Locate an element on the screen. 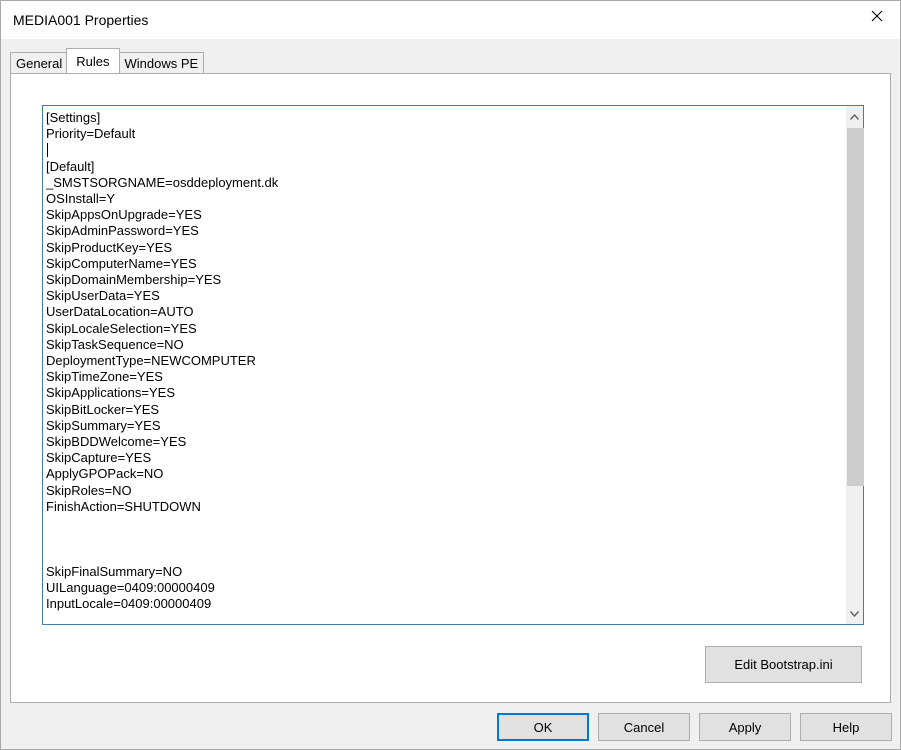 The image size is (901, 750). close-button is located at coordinates (877, 16).